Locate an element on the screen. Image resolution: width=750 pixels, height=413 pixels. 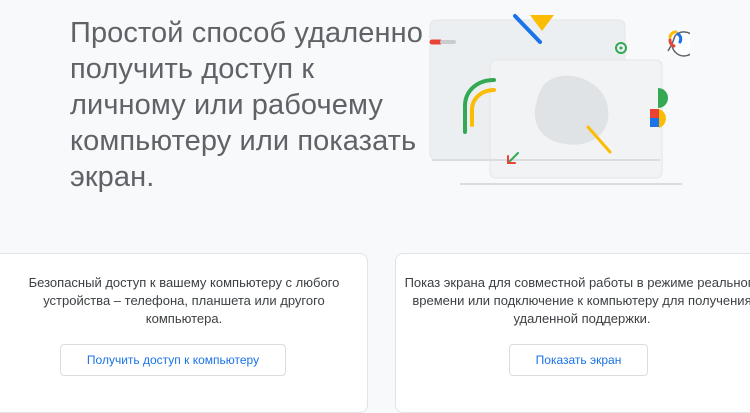
share-screen-button: Показать экран is located at coordinates (578, 360).